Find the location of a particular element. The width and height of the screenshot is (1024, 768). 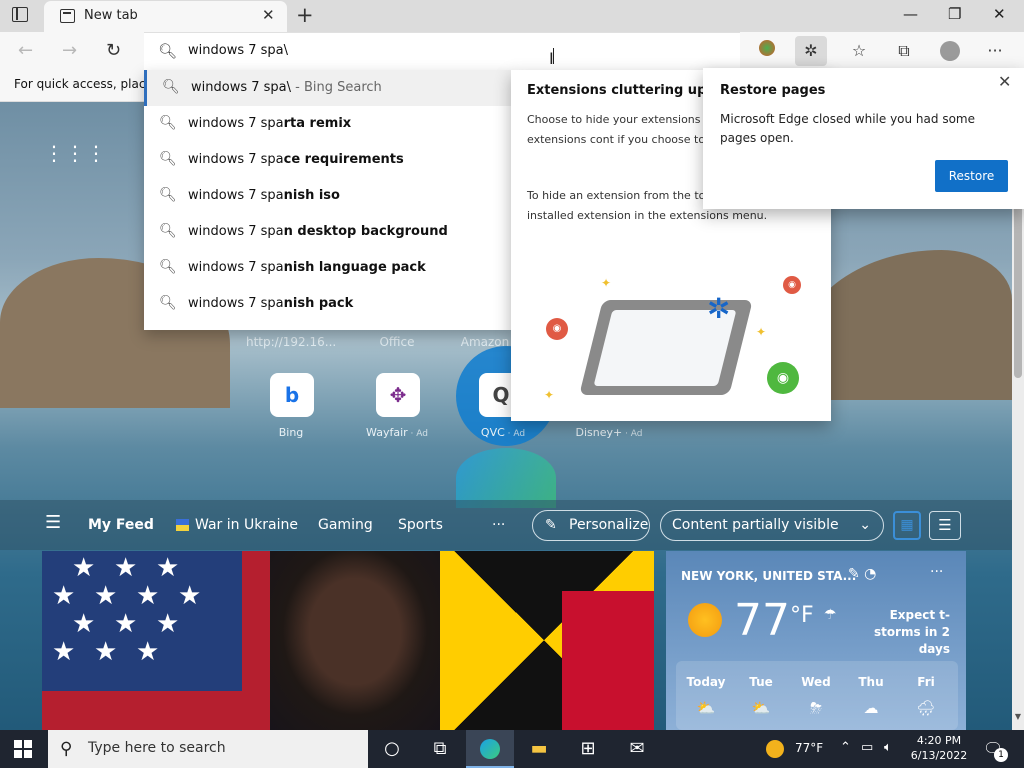

wayfair-icon: ✥ is located at coordinates (398, 395).